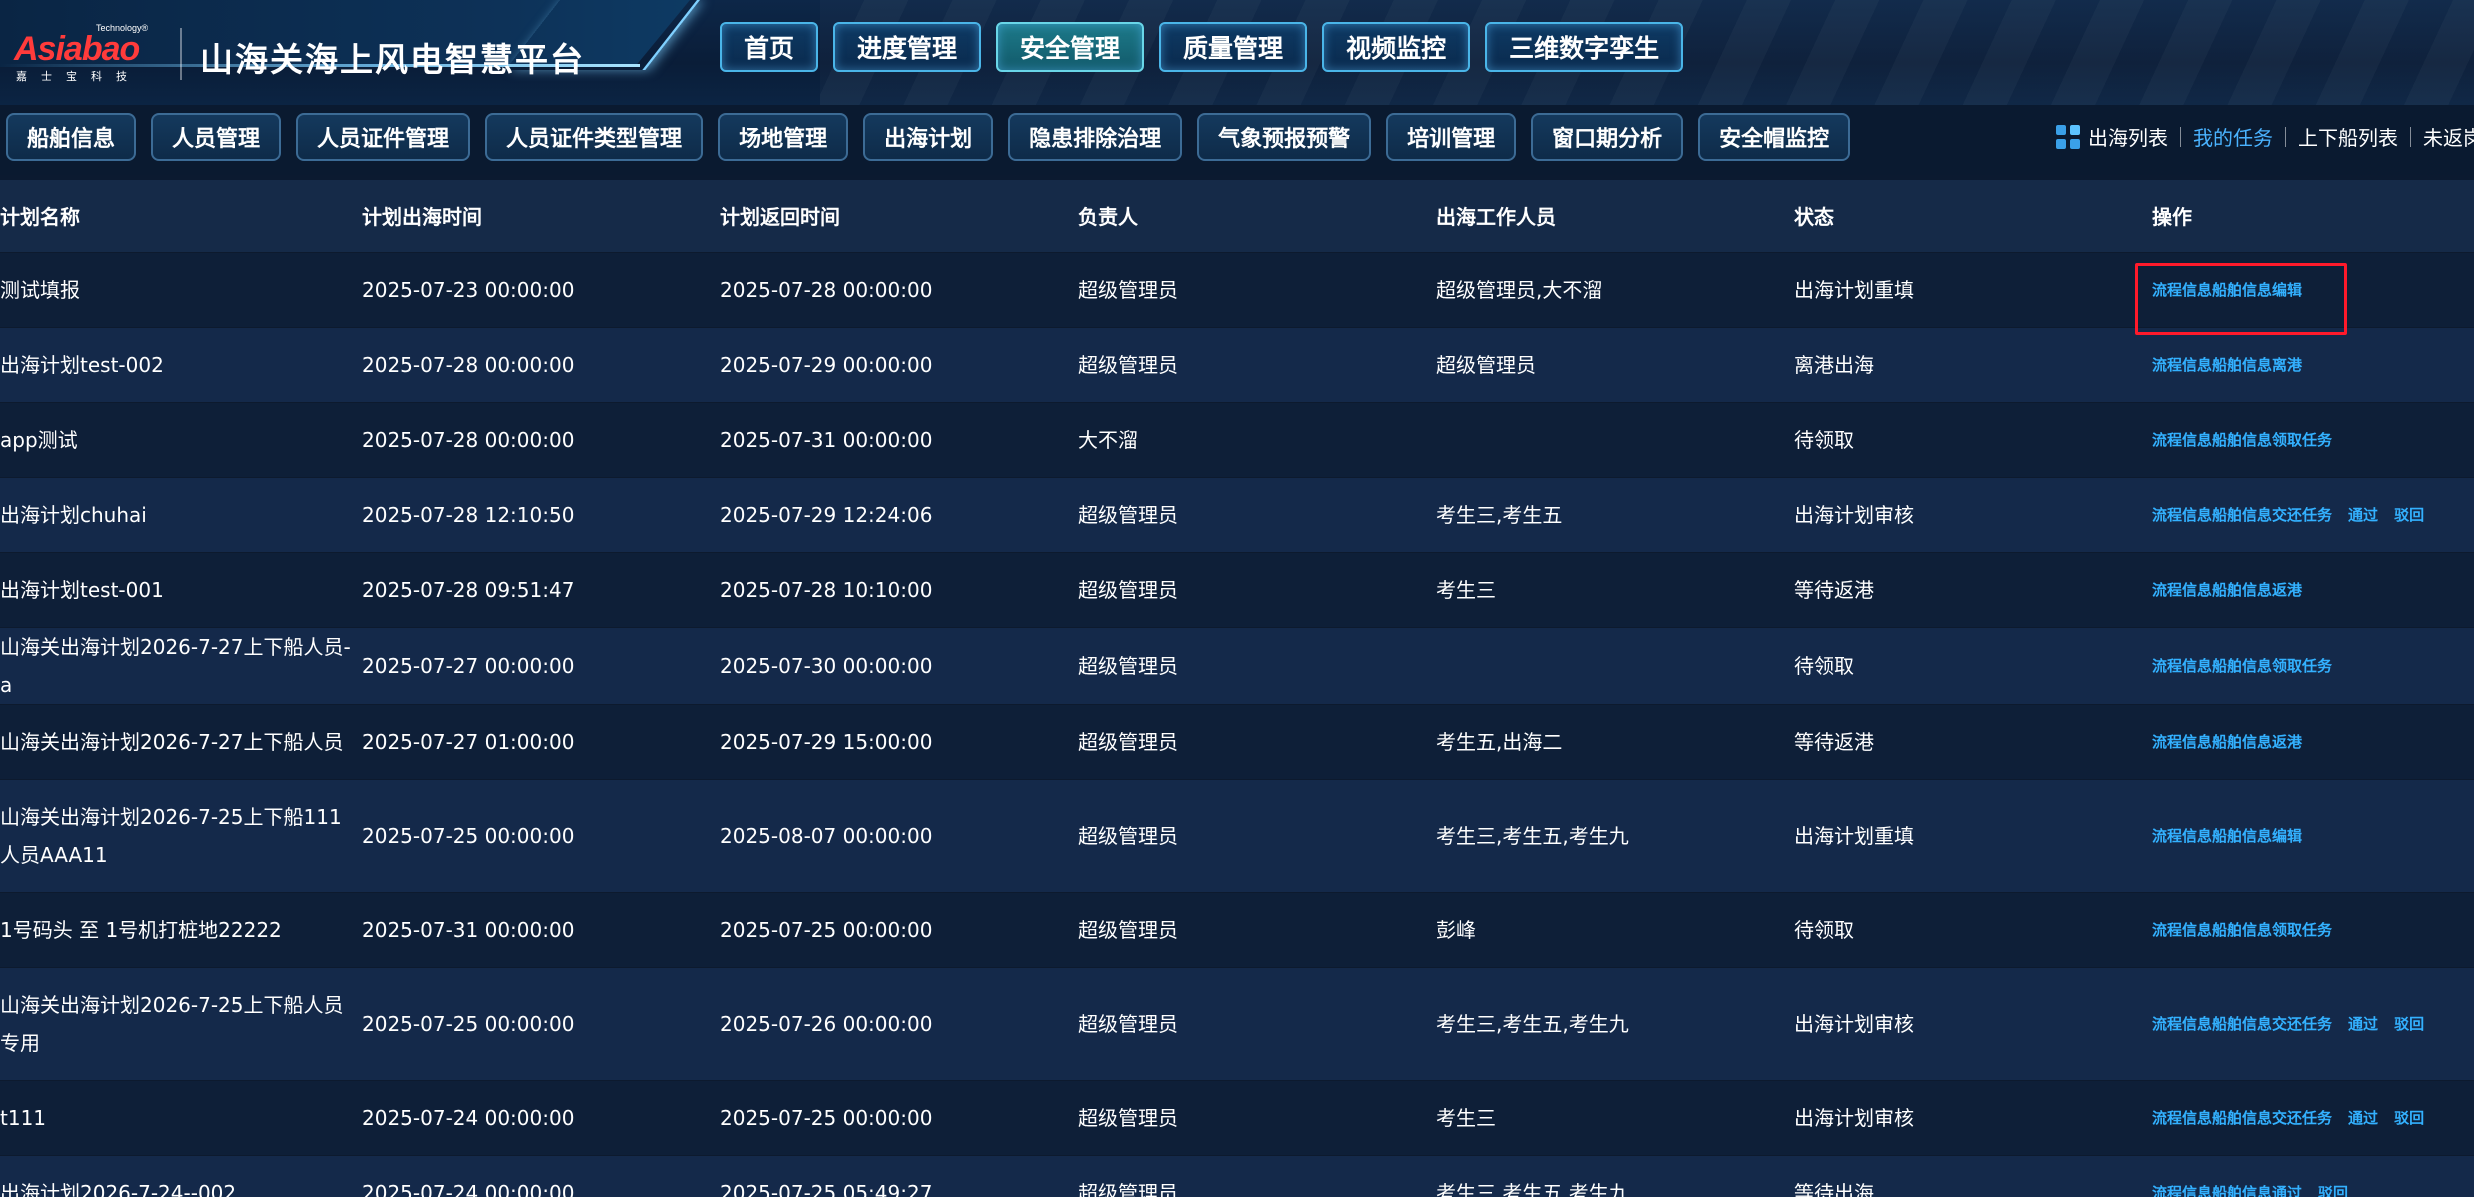 This screenshot has width=2474, height=1197. What do you see at coordinates (1584, 47) in the screenshot?
I see `main-nav-digital-twin: 三维数字孪生` at bounding box center [1584, 47].